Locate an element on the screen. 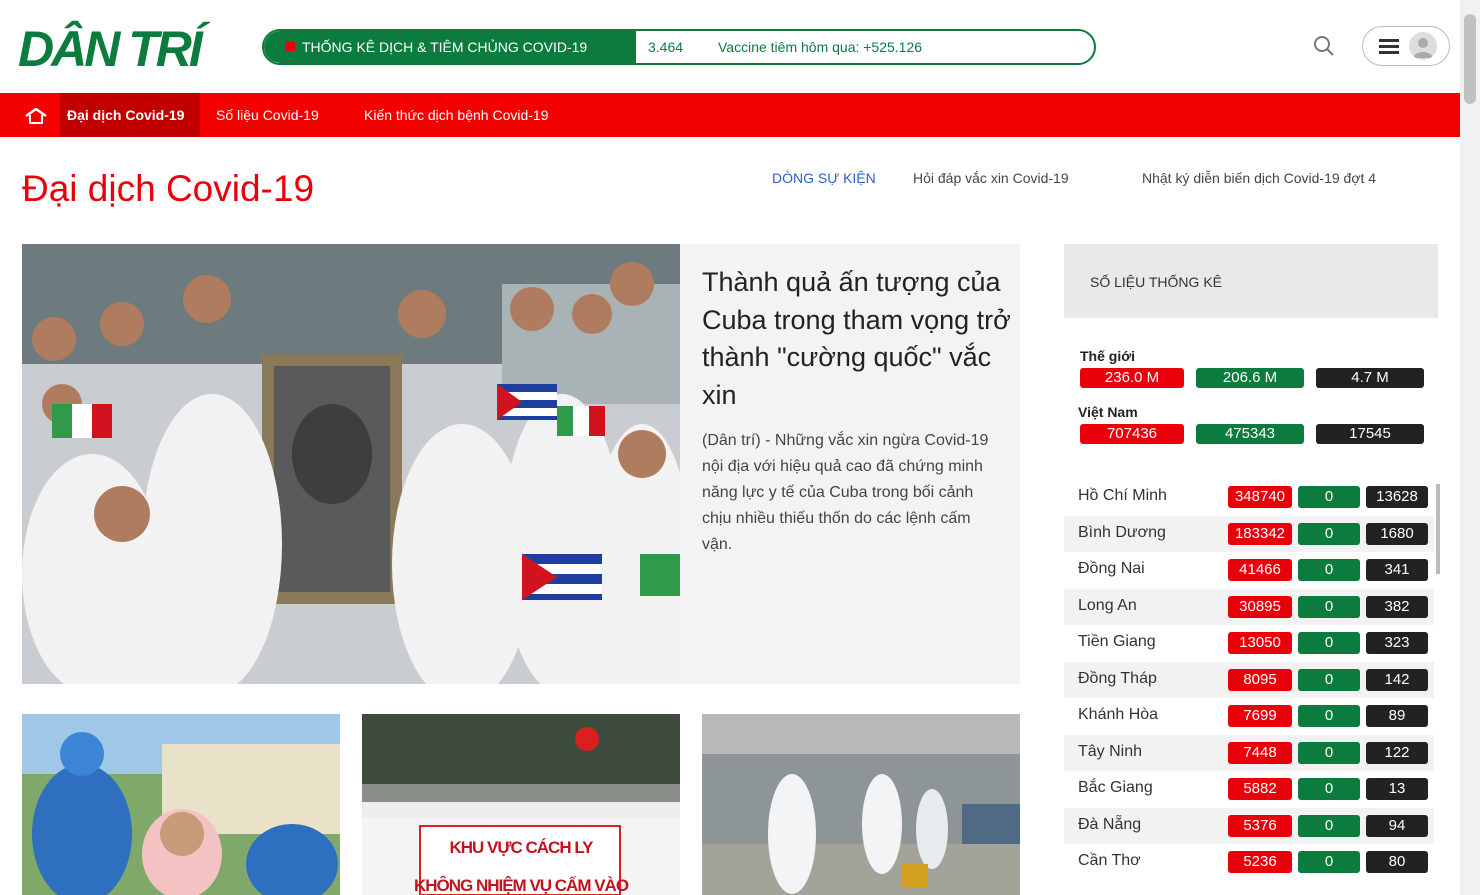 The image size is (1480, 895). province-cases: 5882 is located at coordinates (1260, 789).